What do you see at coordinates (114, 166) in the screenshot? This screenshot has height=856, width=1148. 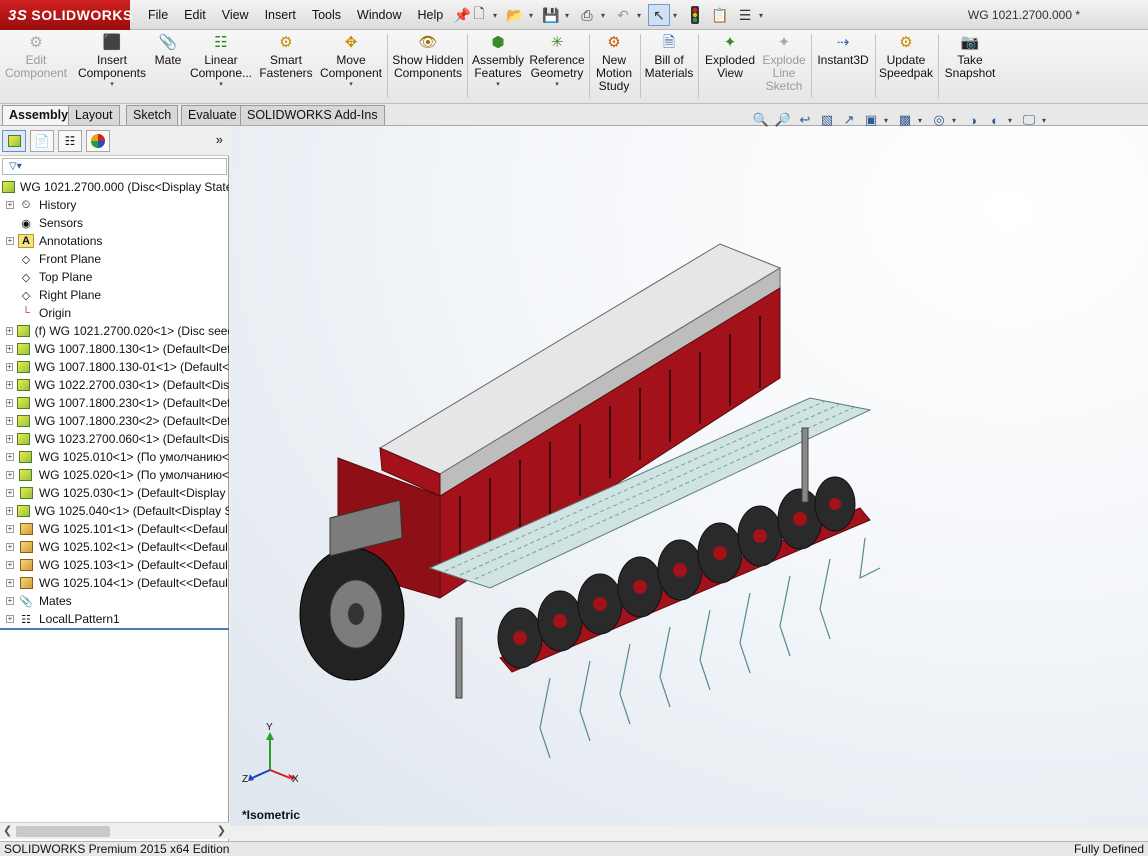 I see `filter-field: ▽▾` at bounding box center [114, 166].